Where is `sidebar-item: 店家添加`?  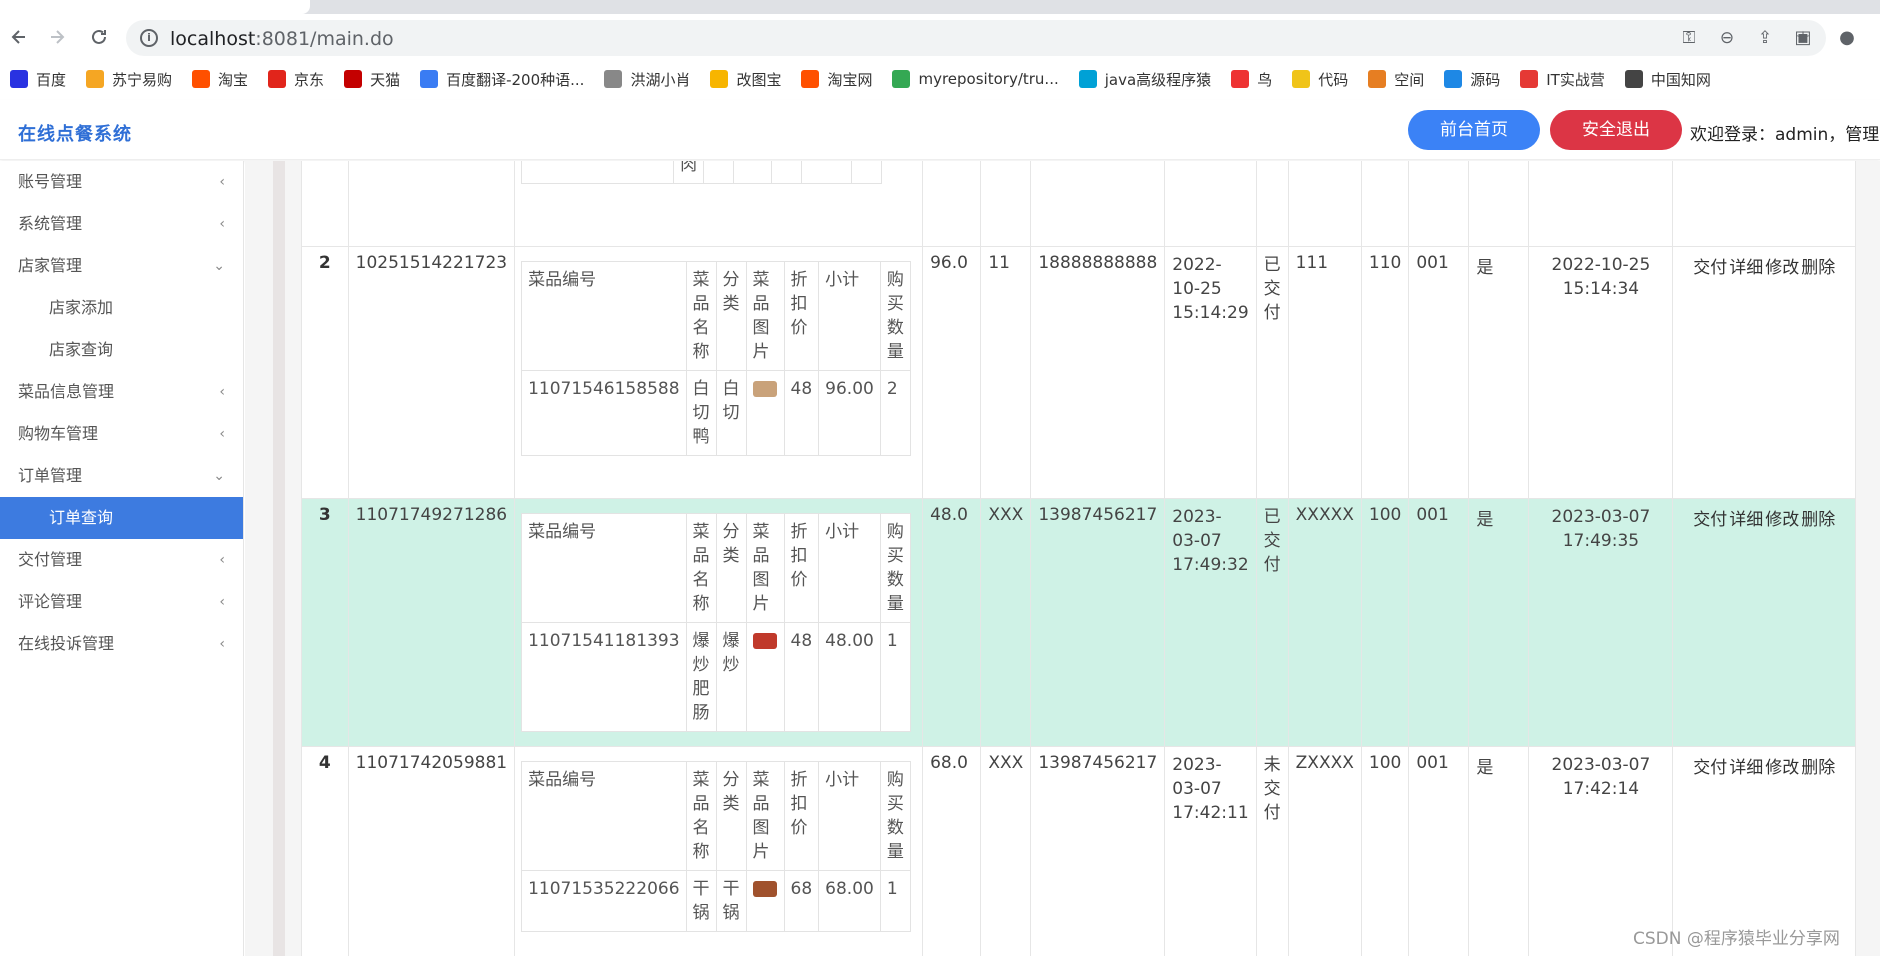 sidebar-item: 店家添加 is located at coordinates (121, 308).